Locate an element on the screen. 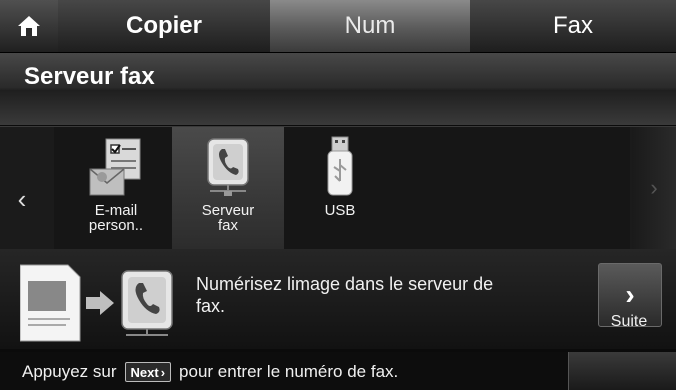 This screenshot has height=390, width=676. usb-drive-icon is located at coordinates (340, 166).